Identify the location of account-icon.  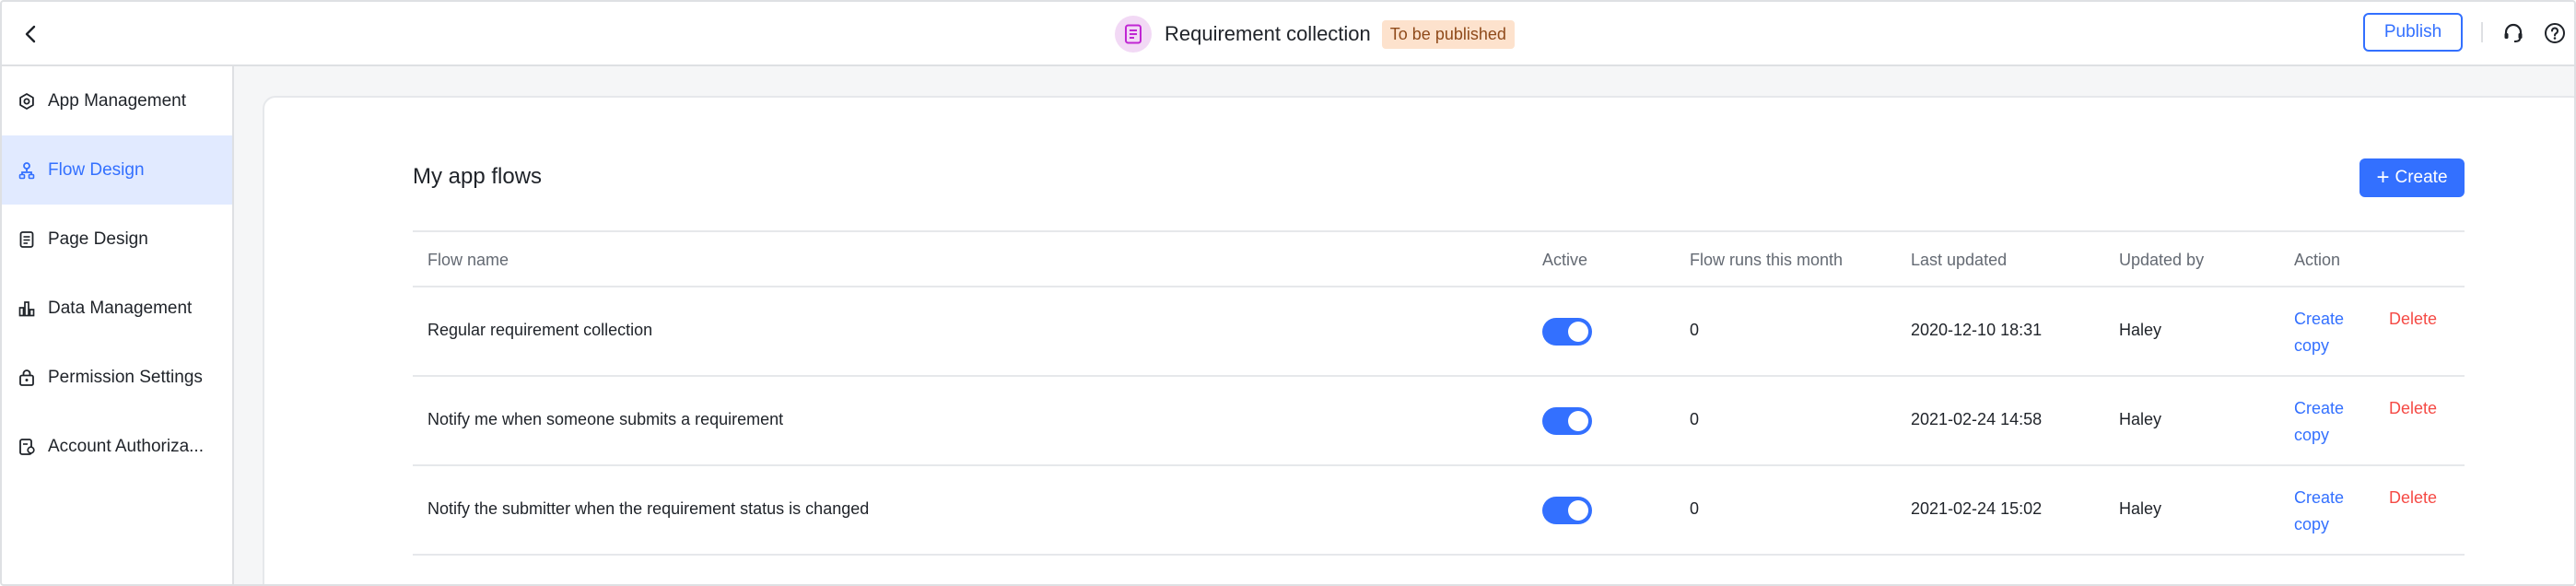
(27, 447).